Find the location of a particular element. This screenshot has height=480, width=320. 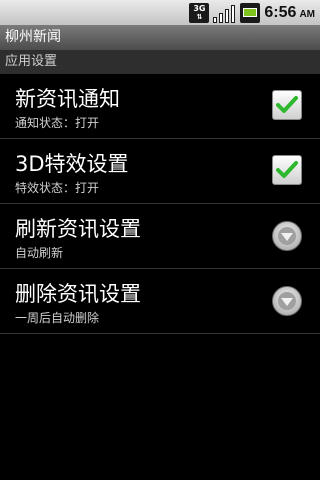

clock-time: 6:56 is located at coordinates (280, 12).